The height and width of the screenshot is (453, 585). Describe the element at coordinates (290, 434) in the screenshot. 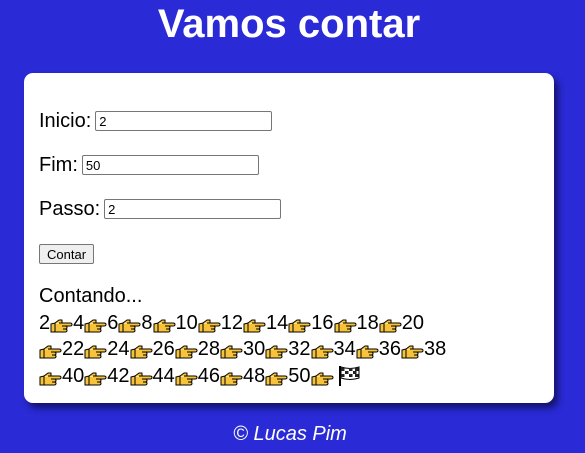

I see `footer-credit: © Lucas Pim` at that location.